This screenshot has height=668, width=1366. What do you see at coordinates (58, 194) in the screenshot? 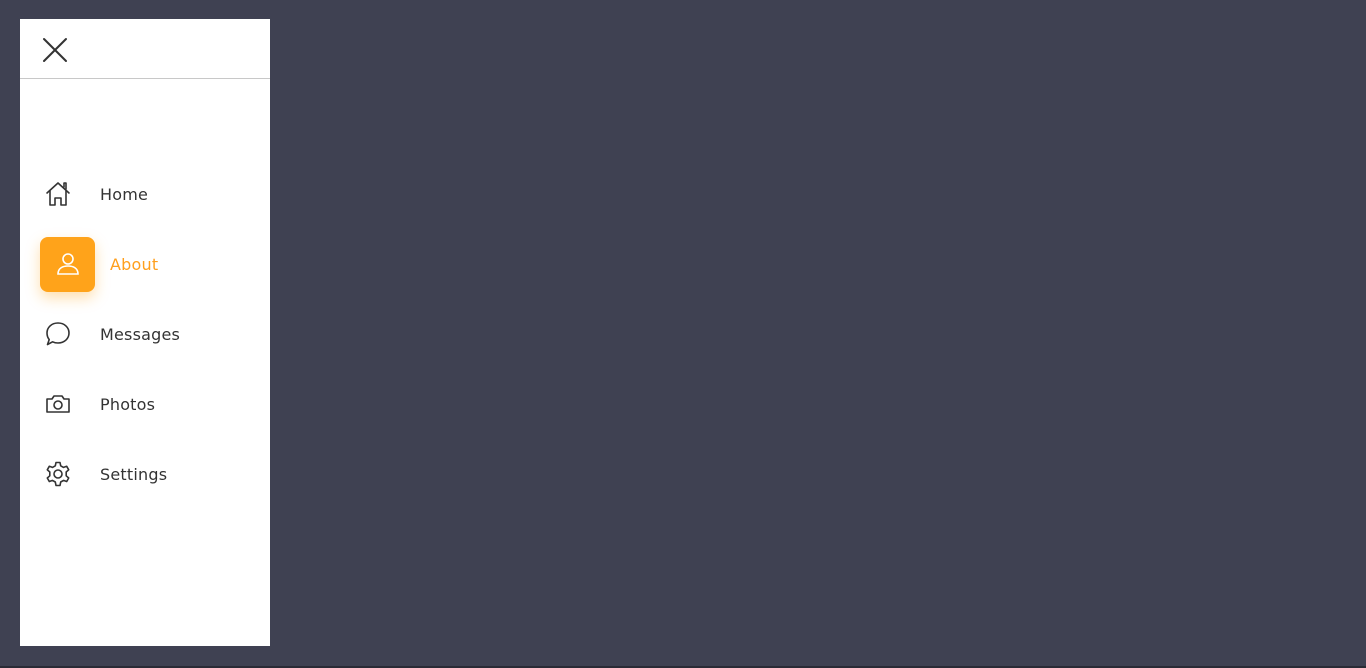
I see `home-icon` at bounding box center [58, 194].